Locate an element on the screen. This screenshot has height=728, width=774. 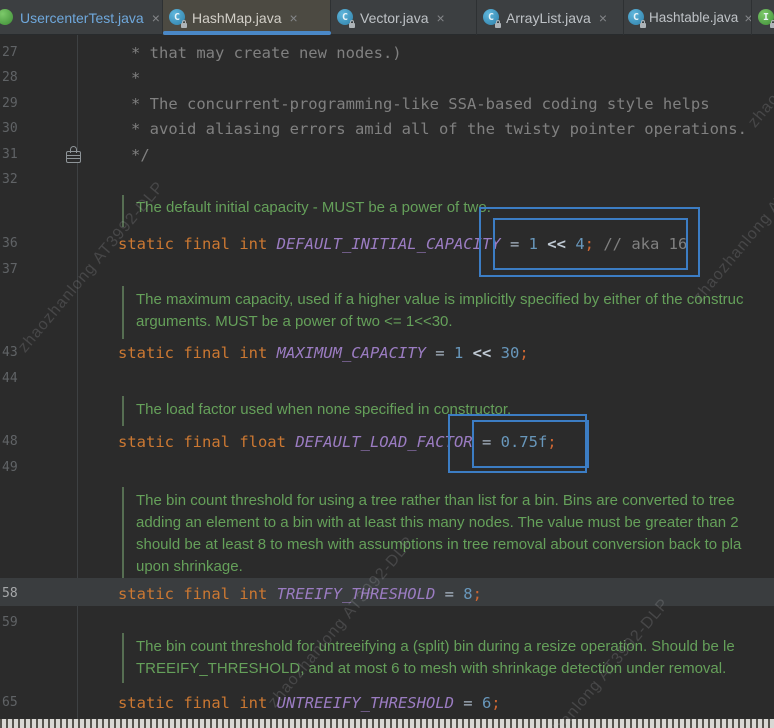
tab-label: UsercenterTest.java is located at coordinates (82, 17).